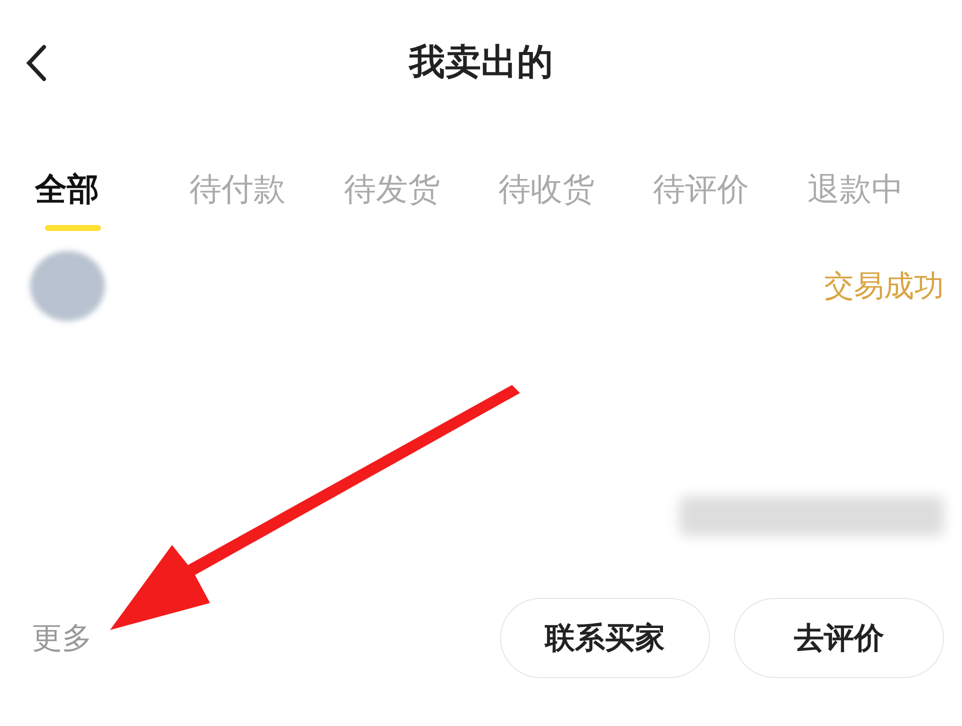  I want to click on status-tab: 退款中, so click(885, 198).